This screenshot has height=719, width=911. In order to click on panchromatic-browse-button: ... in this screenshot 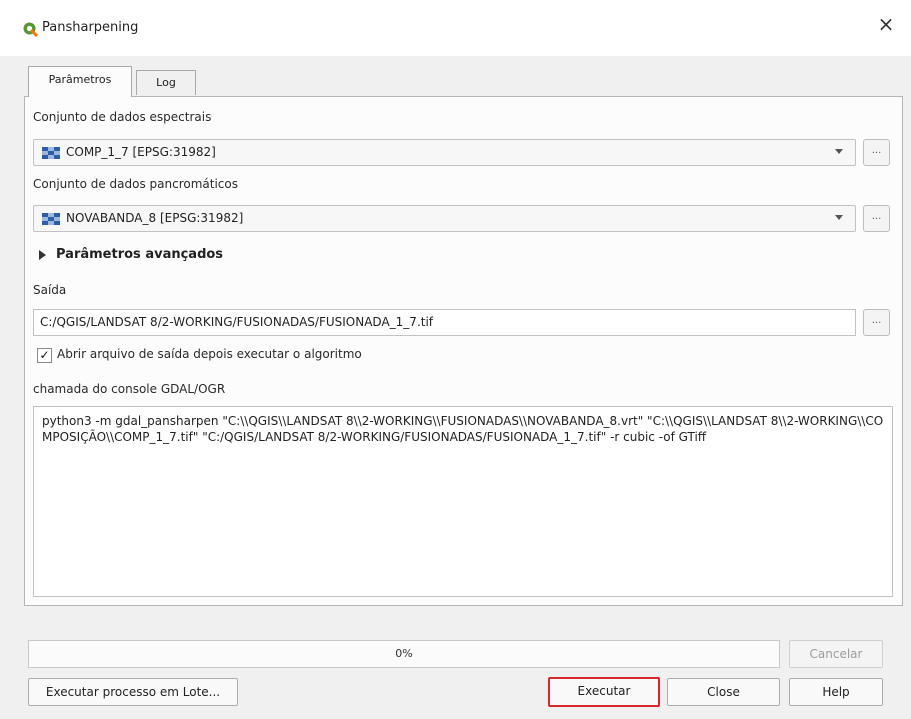, I will do `click(876, 218)`.